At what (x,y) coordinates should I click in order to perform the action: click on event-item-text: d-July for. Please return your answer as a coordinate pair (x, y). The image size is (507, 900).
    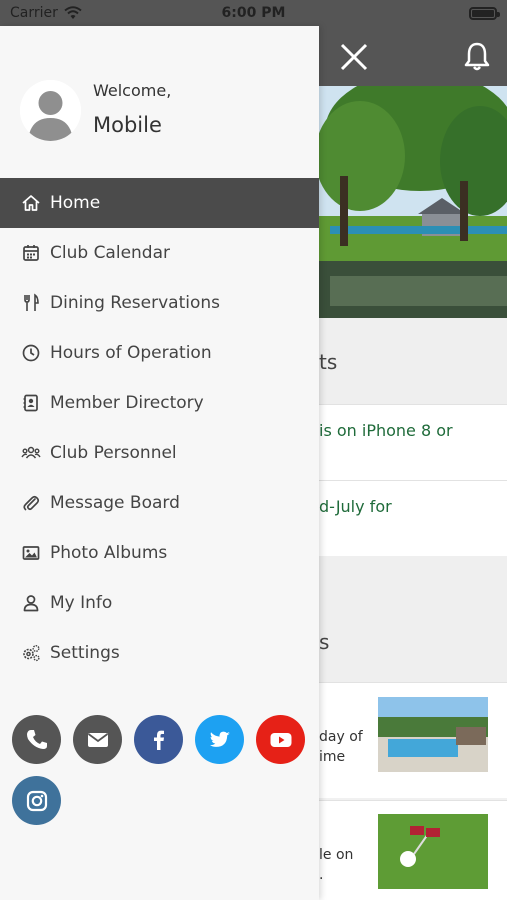
    Looking at the image, I should click on (355, 506).